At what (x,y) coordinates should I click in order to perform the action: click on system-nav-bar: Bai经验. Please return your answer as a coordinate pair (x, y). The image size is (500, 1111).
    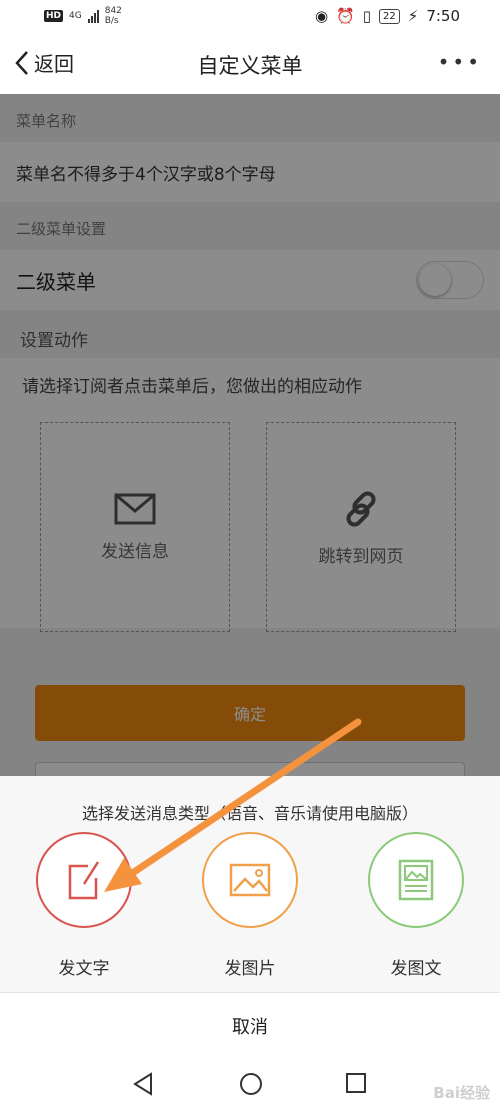
    Looking at the image, I should click on (250, 1084).